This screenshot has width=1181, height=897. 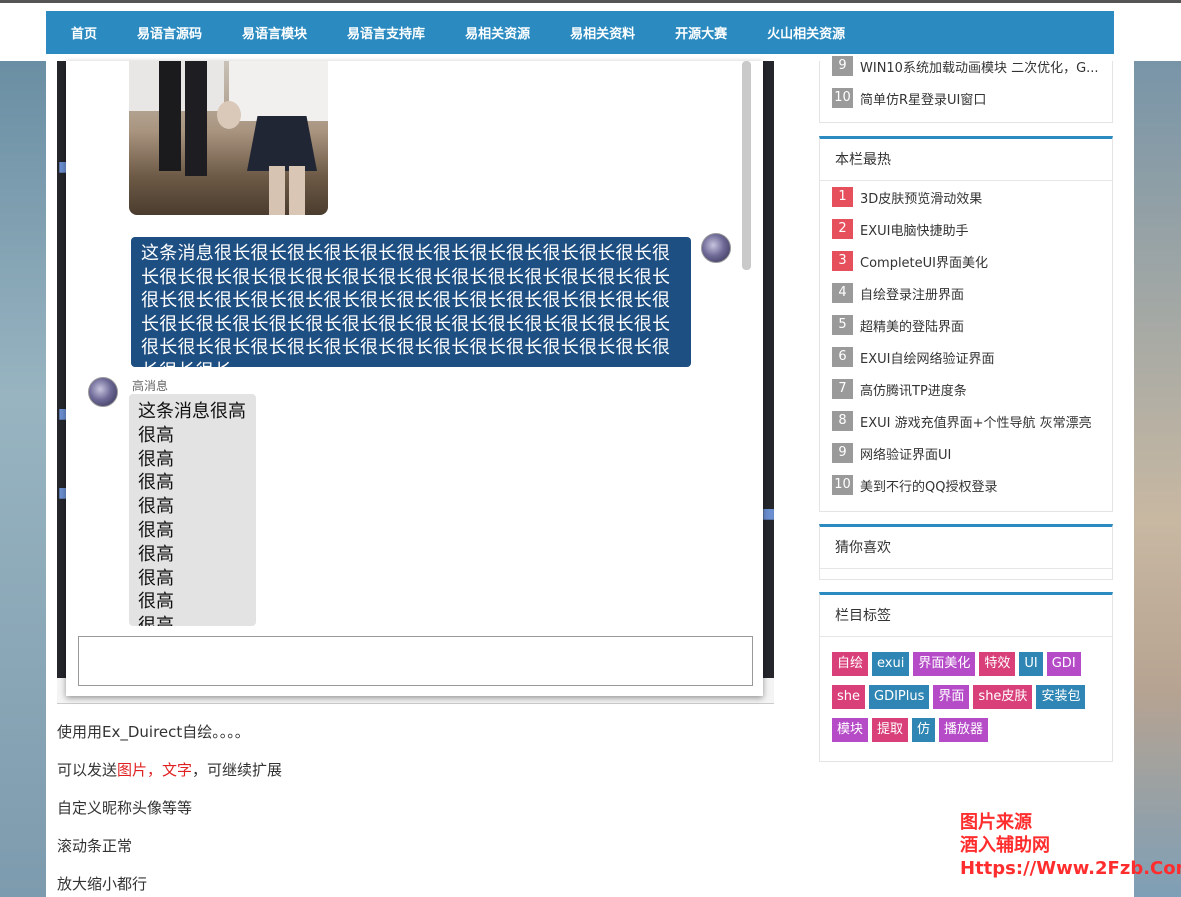 What do you see at coordinates (899, 697) in the screenshot?
I see `tag-link: GDIPlus` at bounding box center [899, 697].